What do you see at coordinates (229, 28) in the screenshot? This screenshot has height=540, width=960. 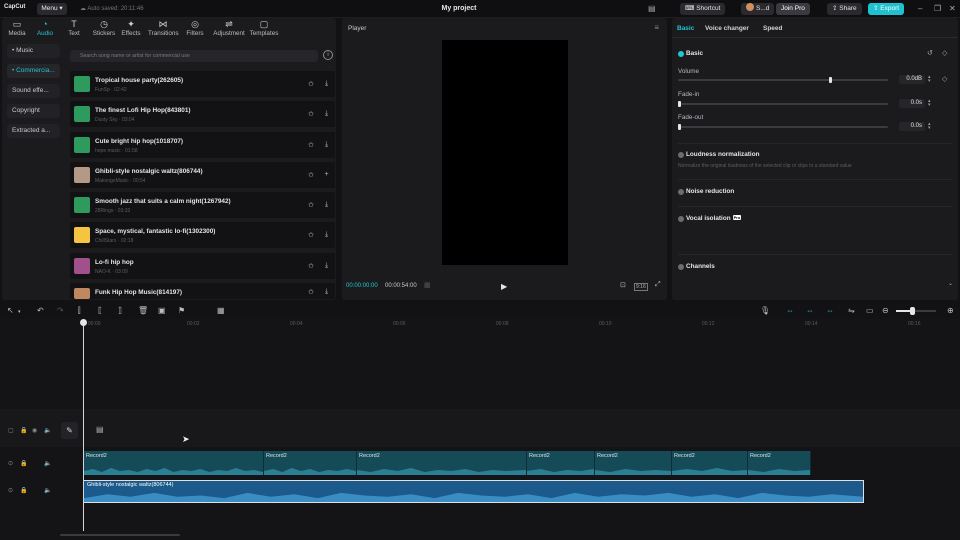 I see `tab-adjustment: ⇌ Adjustment` at bounding box center [229, 28].